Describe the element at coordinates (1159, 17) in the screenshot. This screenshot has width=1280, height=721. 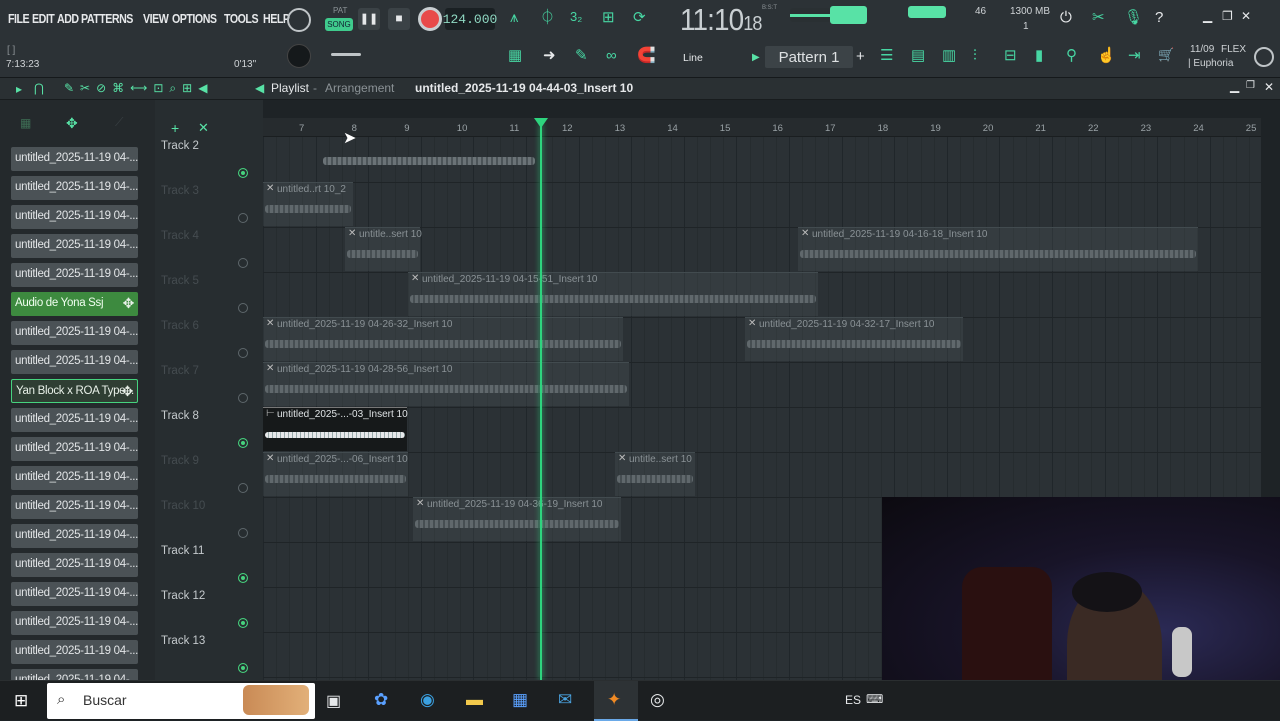
I see `help-icon: ?` at that location.